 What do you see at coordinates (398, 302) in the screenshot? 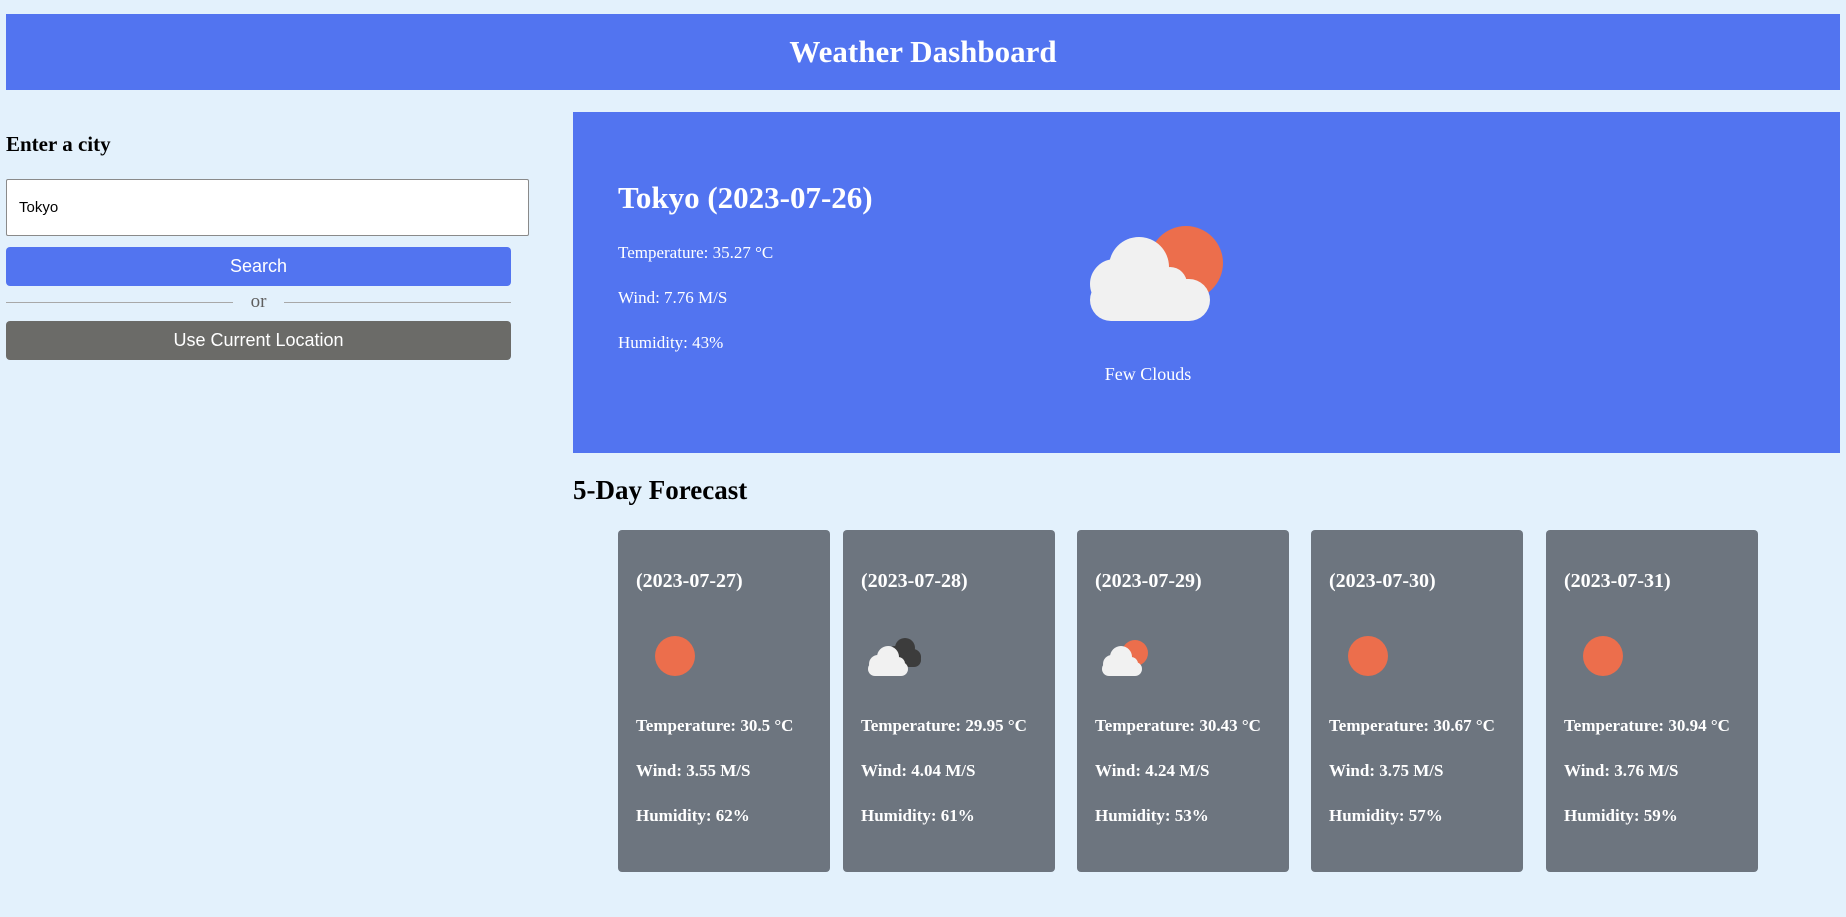
I see `divider-line-right` at bounding box center [398, 302].